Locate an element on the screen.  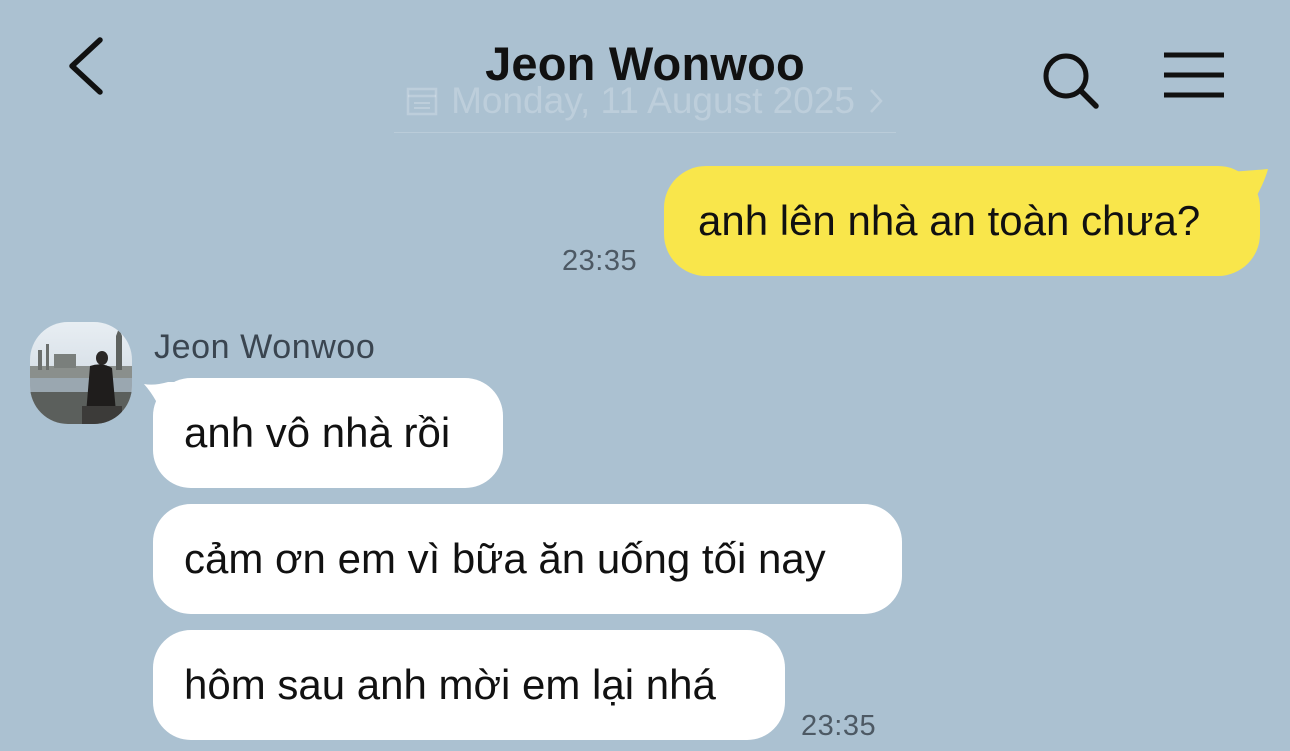
menu-button is located at coordinates (1194, 76).